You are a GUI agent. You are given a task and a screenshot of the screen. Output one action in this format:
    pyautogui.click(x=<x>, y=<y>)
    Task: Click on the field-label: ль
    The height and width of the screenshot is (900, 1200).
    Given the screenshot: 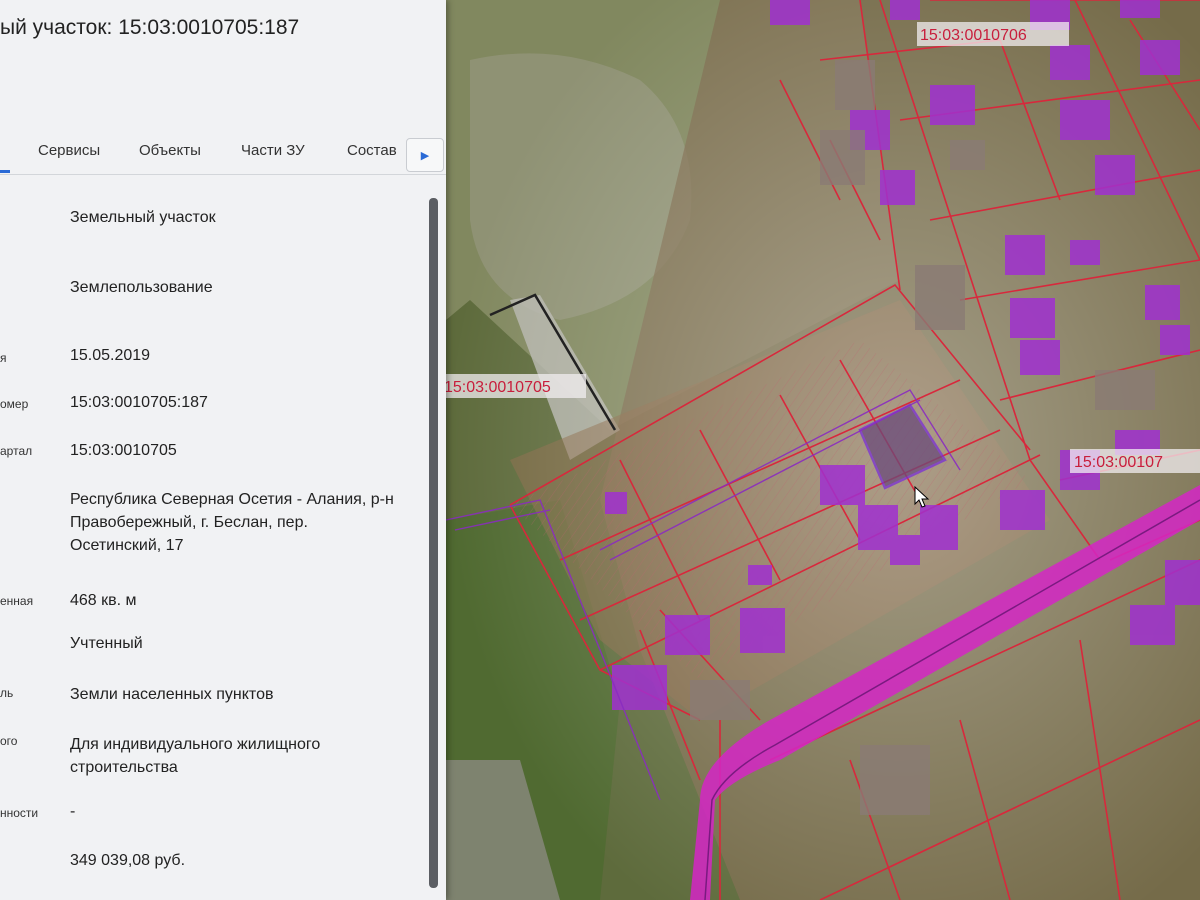 What is the action you would take?
    pyautogui.click(x=7, y=693)
    